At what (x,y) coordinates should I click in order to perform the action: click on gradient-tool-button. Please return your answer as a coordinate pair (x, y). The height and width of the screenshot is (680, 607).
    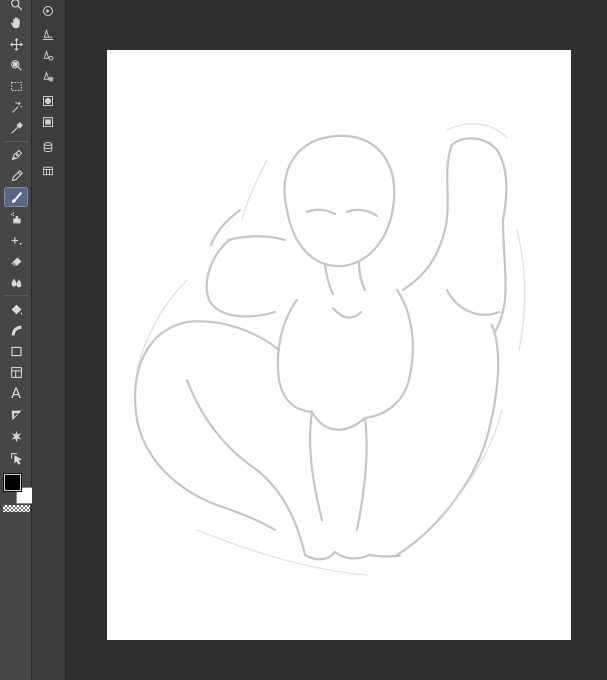
    Looking at the image, I should click on (16, 330).